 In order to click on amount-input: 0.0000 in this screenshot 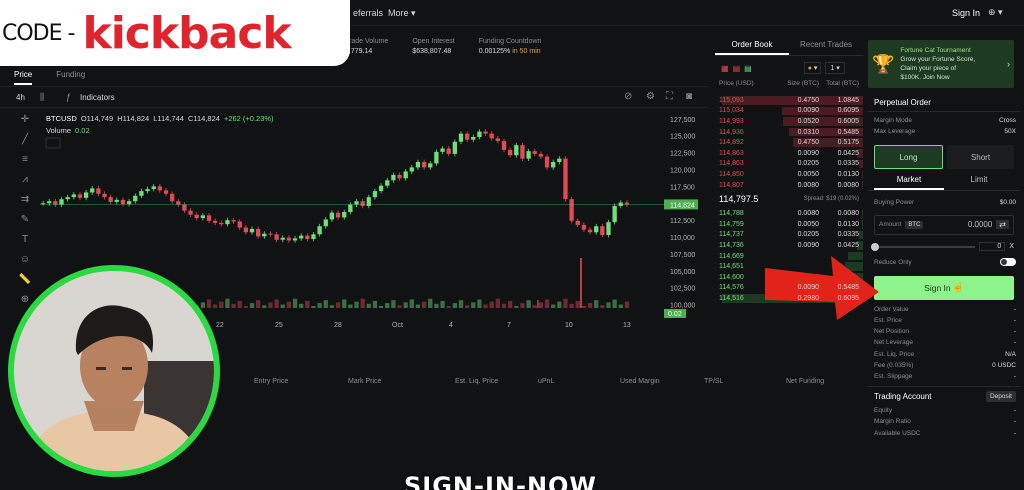, I will do `click(980, 224)`.